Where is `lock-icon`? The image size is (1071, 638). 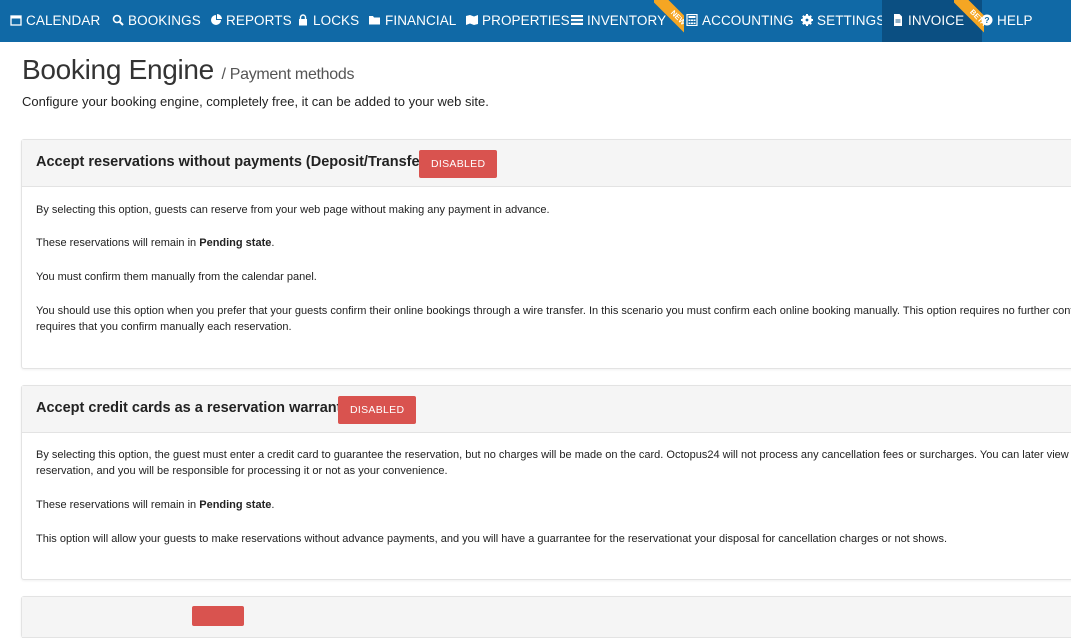
lock-icon is located at coordinates (303, 20).